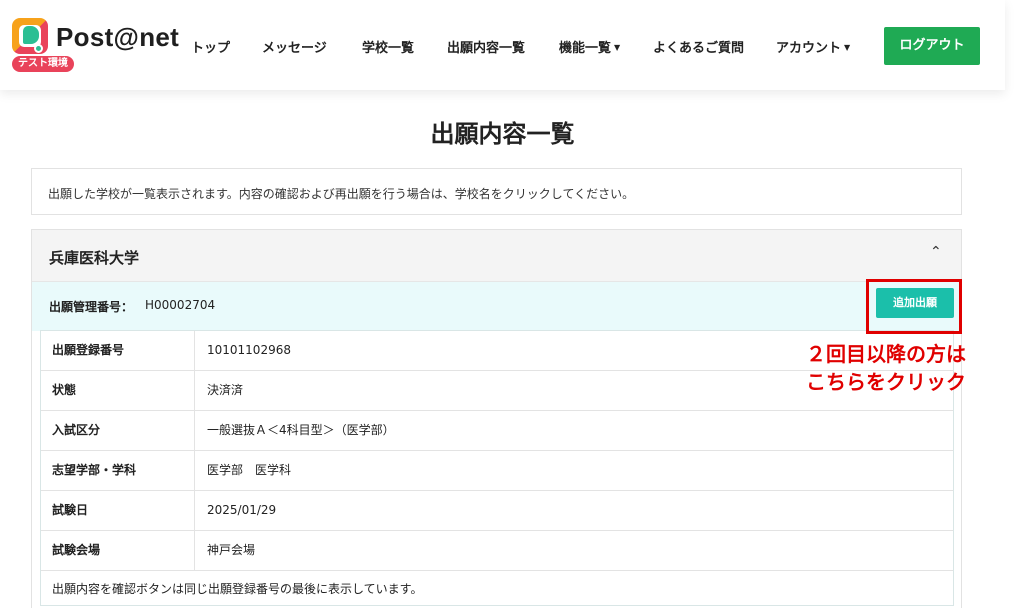 Image resolution: width=1036 pixels, height=608 pixels. I want to click on row-value: 2025/01/29, so click(242, 510).